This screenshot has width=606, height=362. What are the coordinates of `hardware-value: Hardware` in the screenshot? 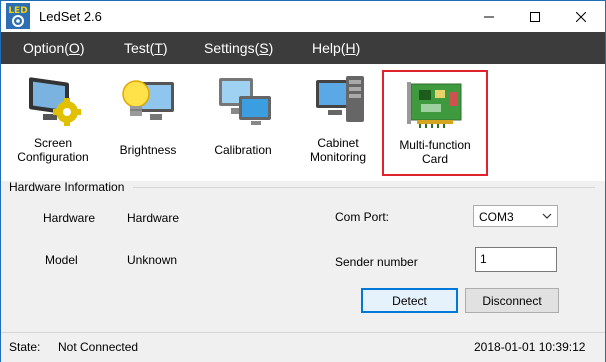 It's located at (153, 218).